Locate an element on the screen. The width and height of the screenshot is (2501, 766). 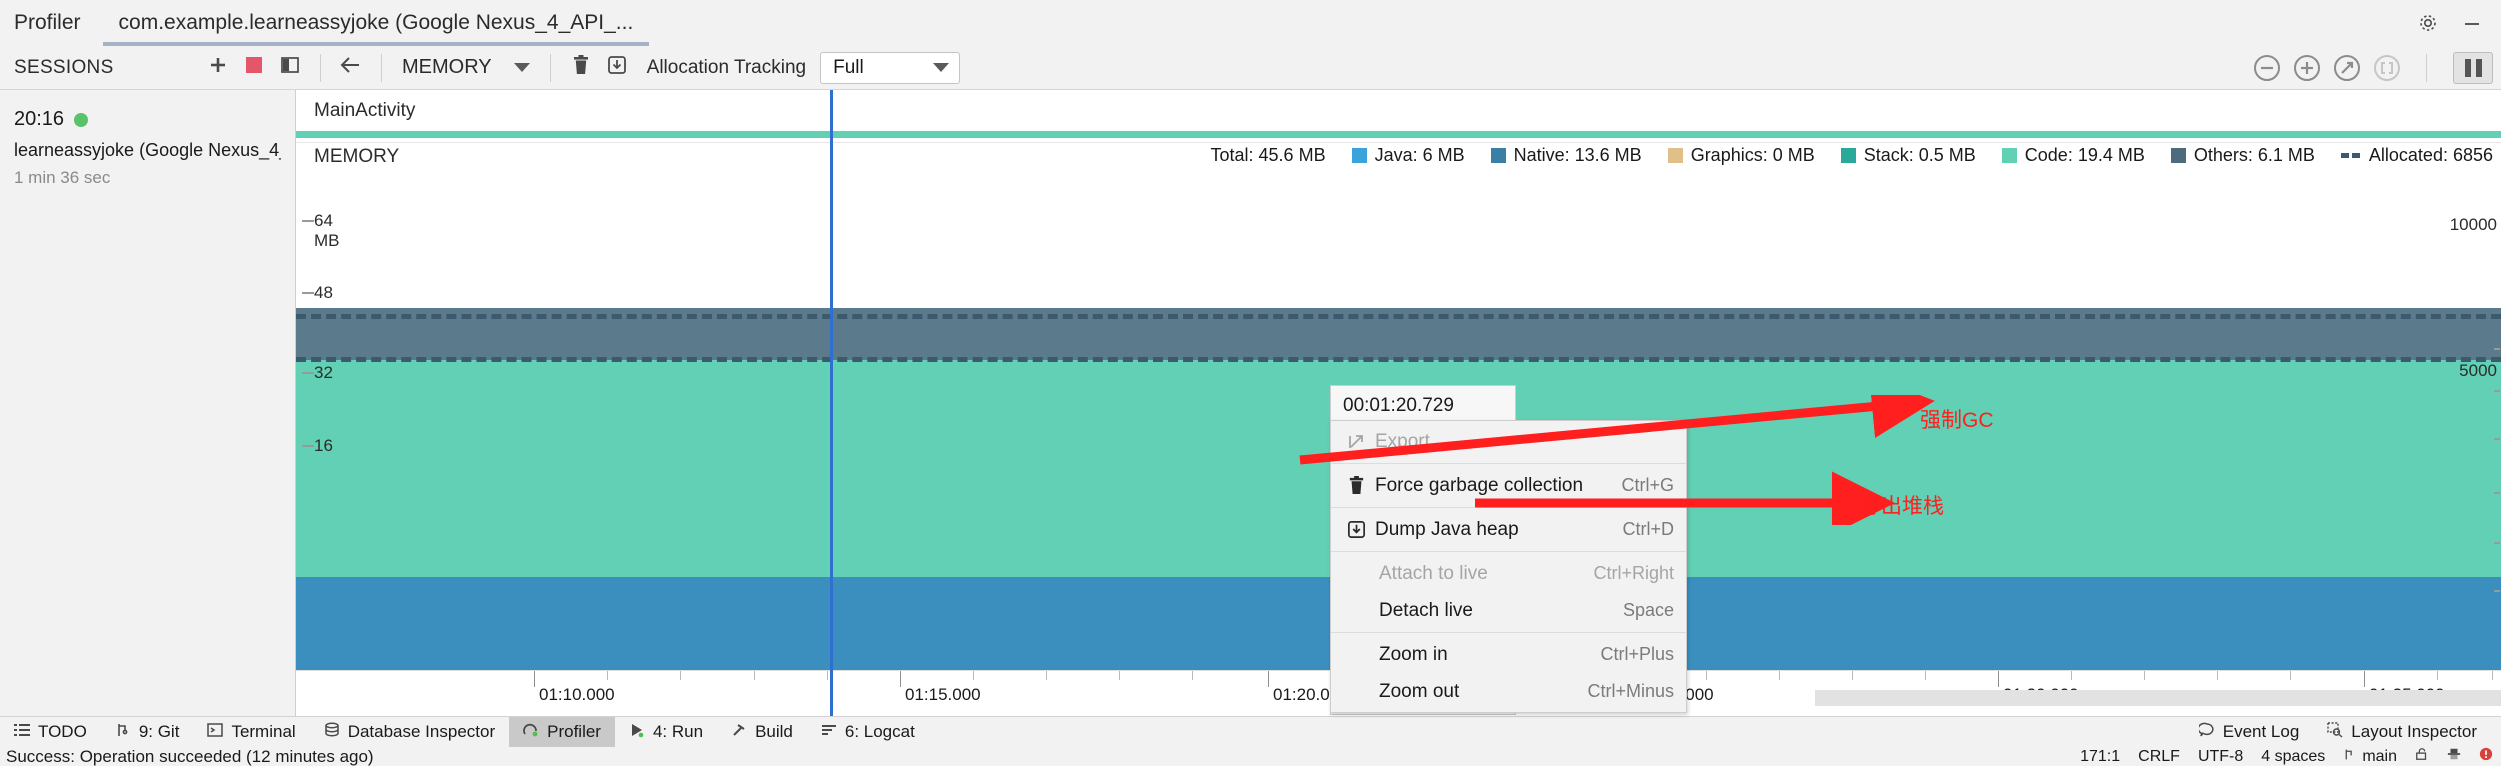
green-dot-icon is located at coordinates (81, 119).